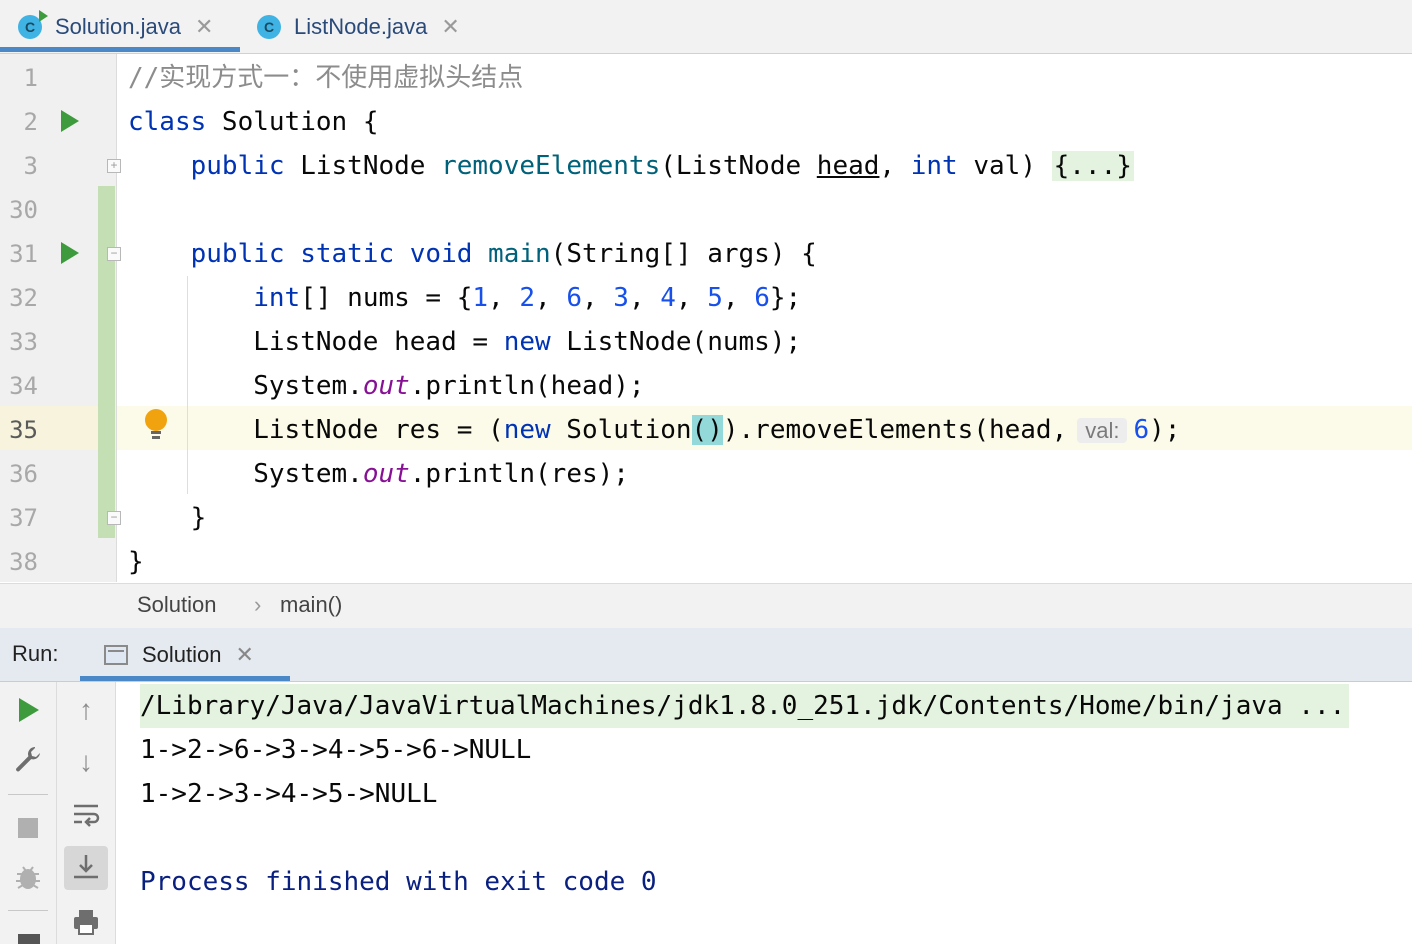  I want to click on tab-solution-java: C Solution.java ✕, so click(115, 26).